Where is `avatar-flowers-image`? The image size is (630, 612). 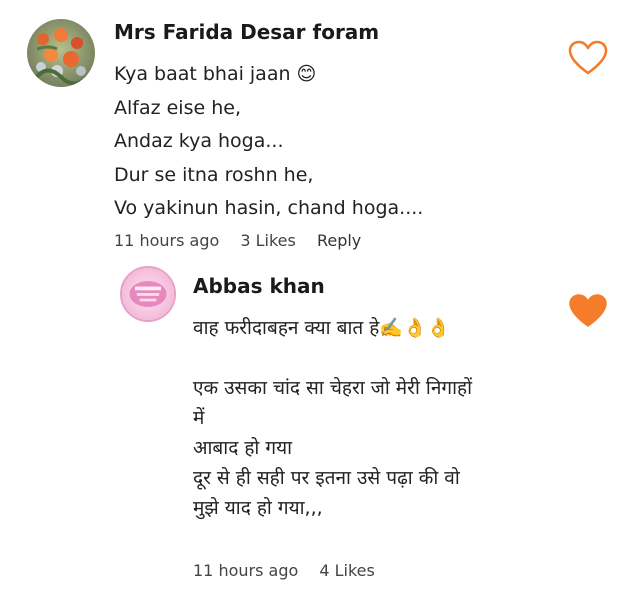 avatar-flowers-image is located at coordinates (61, 53).